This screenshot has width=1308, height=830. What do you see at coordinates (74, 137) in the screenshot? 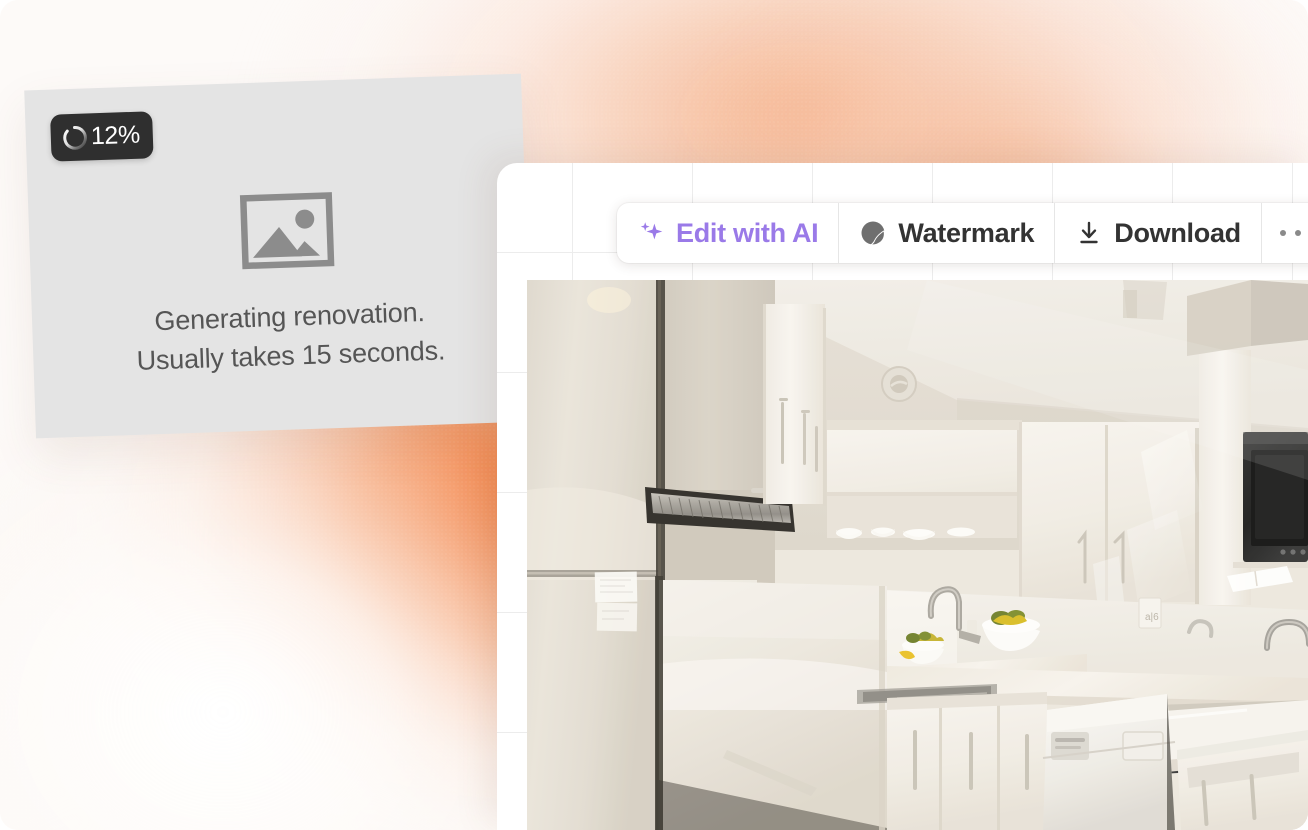
I see `spinner-icon` at bounding box center [74, 137].